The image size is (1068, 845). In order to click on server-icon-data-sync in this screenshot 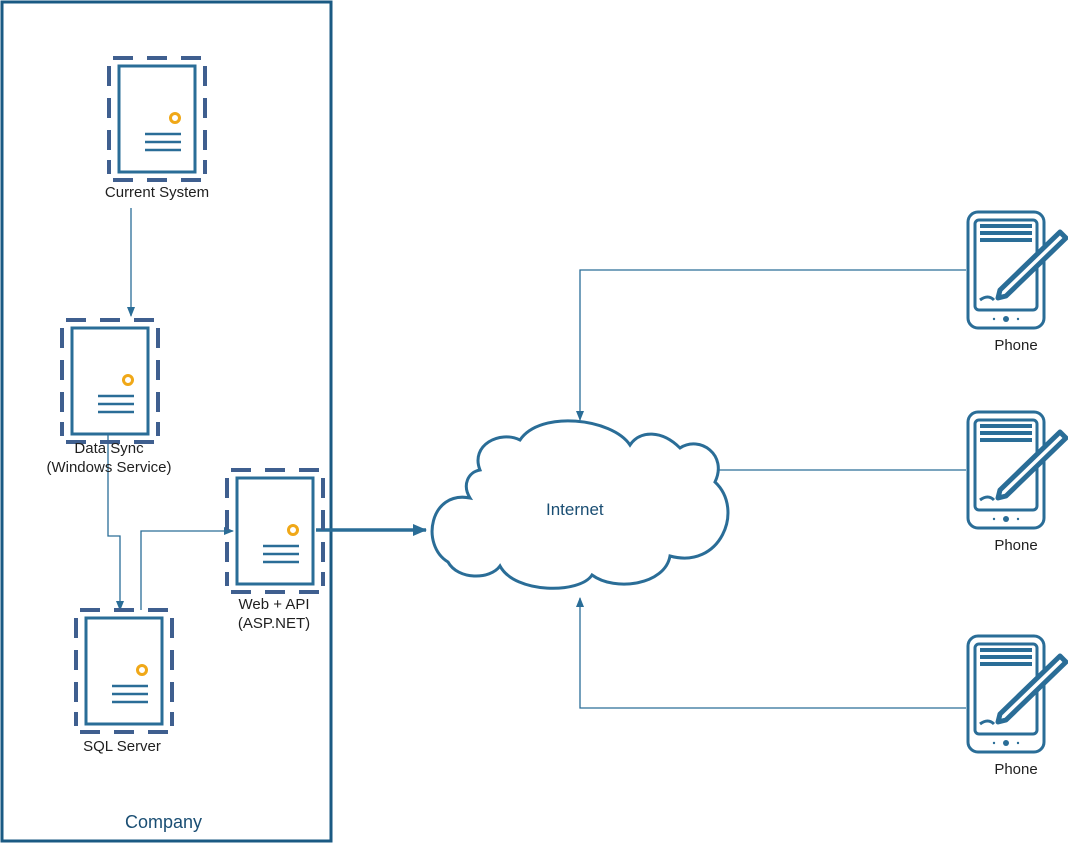, I will do `click(110, 381)`.